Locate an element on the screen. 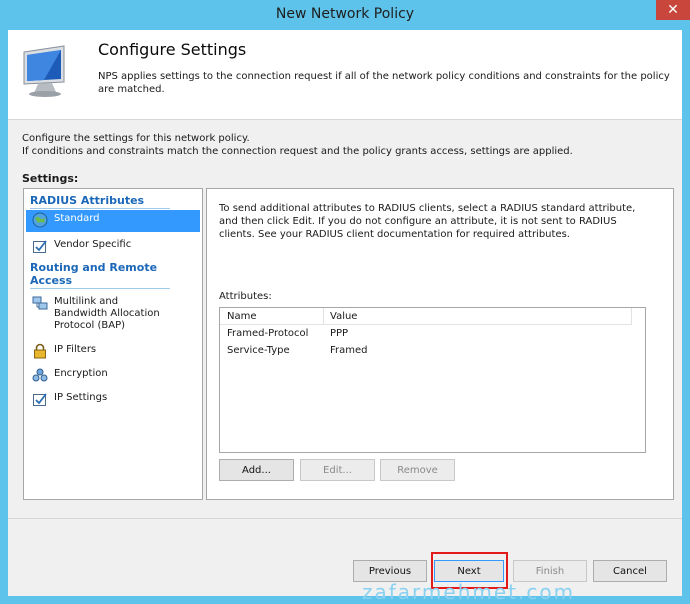 The width and height of the screenshot is (690, 604). watermark: zafarmehmet.com is located at coordinates (469, 592).